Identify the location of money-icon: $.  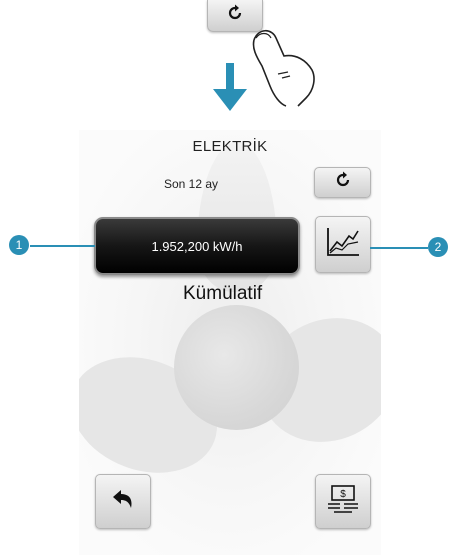
(343, 501).